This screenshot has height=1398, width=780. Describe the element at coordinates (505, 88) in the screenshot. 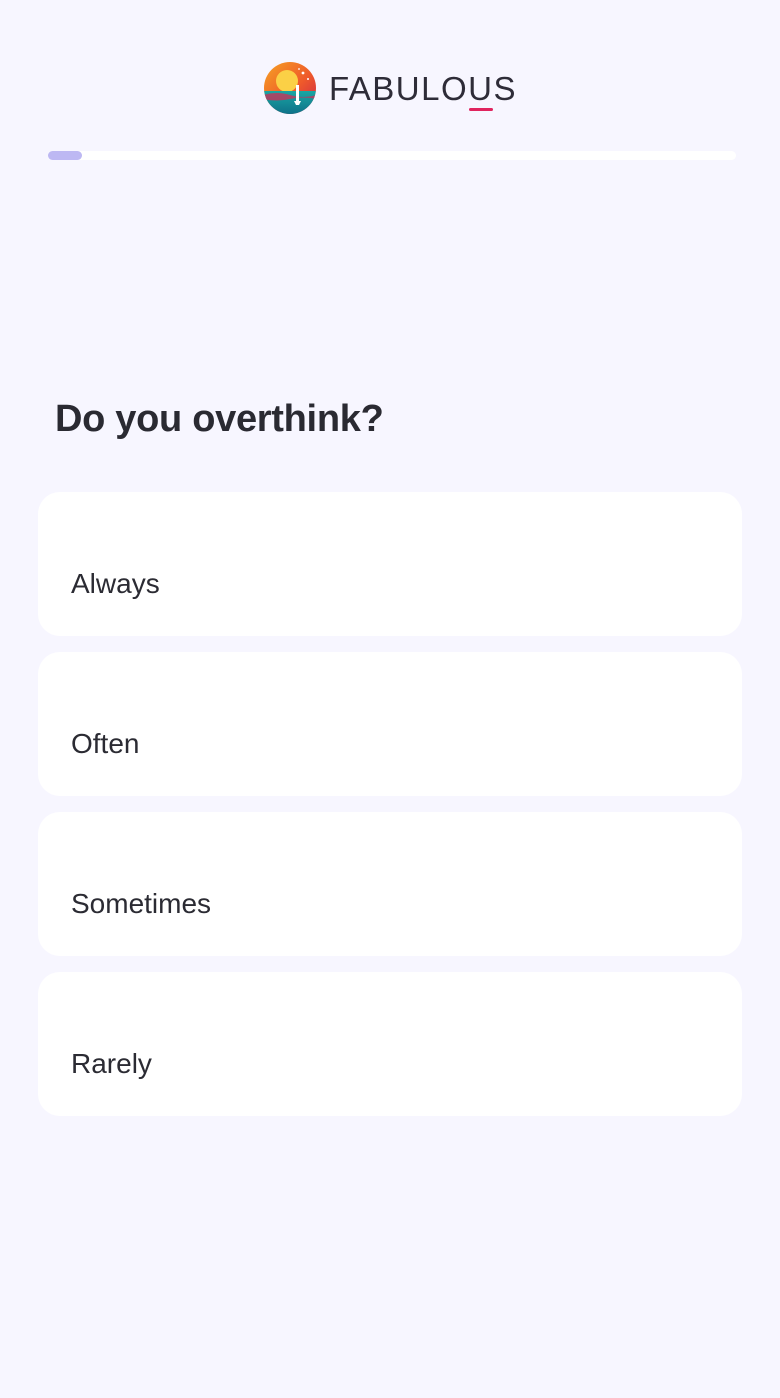

I see `brand-text-suffix: S` at that location.